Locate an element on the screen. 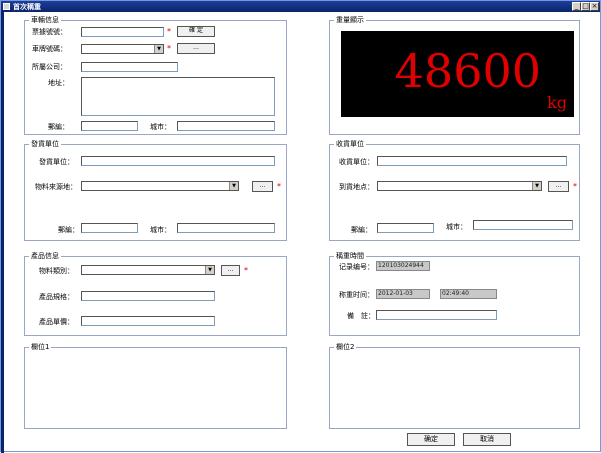  shipper-unit-input is located at coordinates (178, 161).